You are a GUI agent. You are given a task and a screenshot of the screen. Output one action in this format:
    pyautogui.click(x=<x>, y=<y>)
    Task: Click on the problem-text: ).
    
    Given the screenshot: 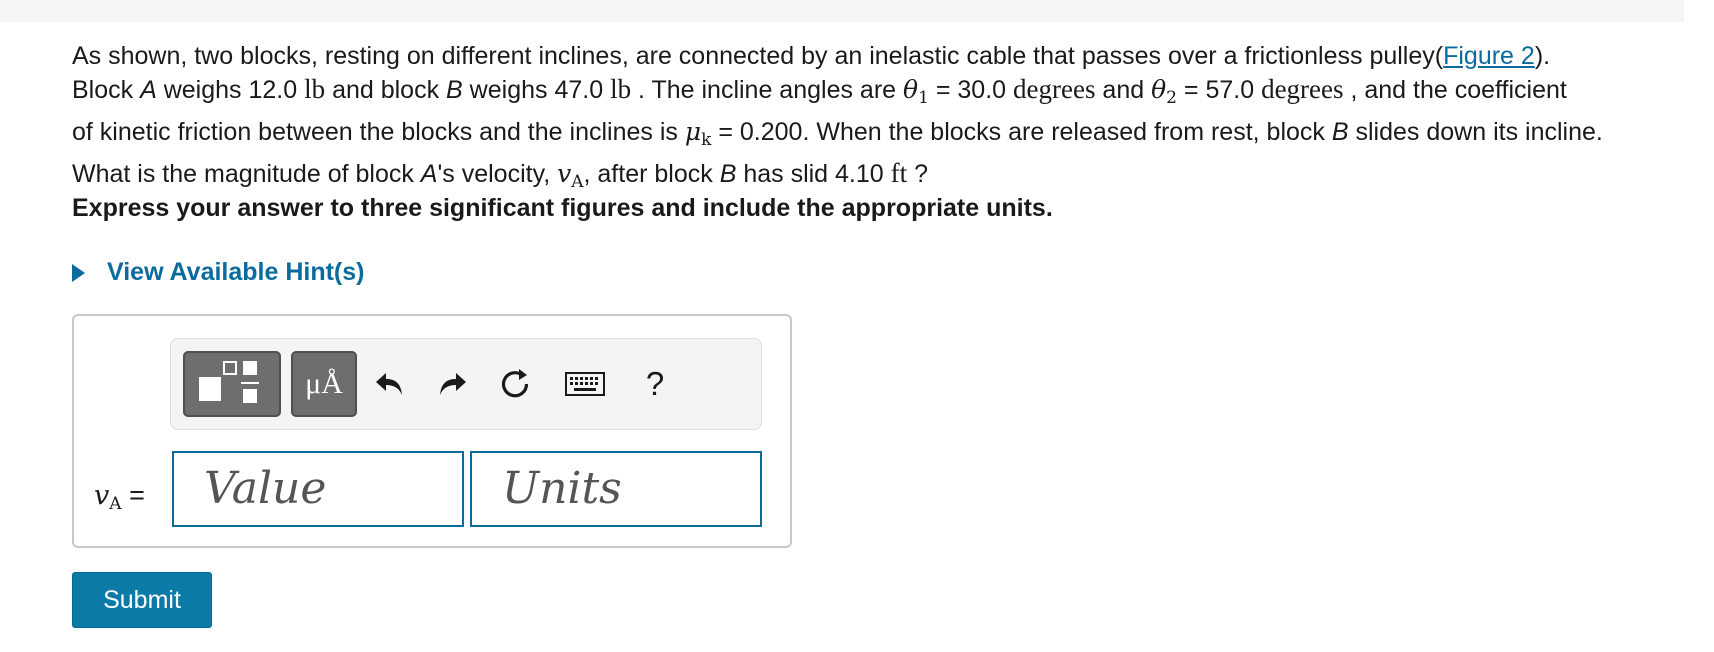 What is the action you would take?
    pyautogui.click(x=1542, y=56)
    